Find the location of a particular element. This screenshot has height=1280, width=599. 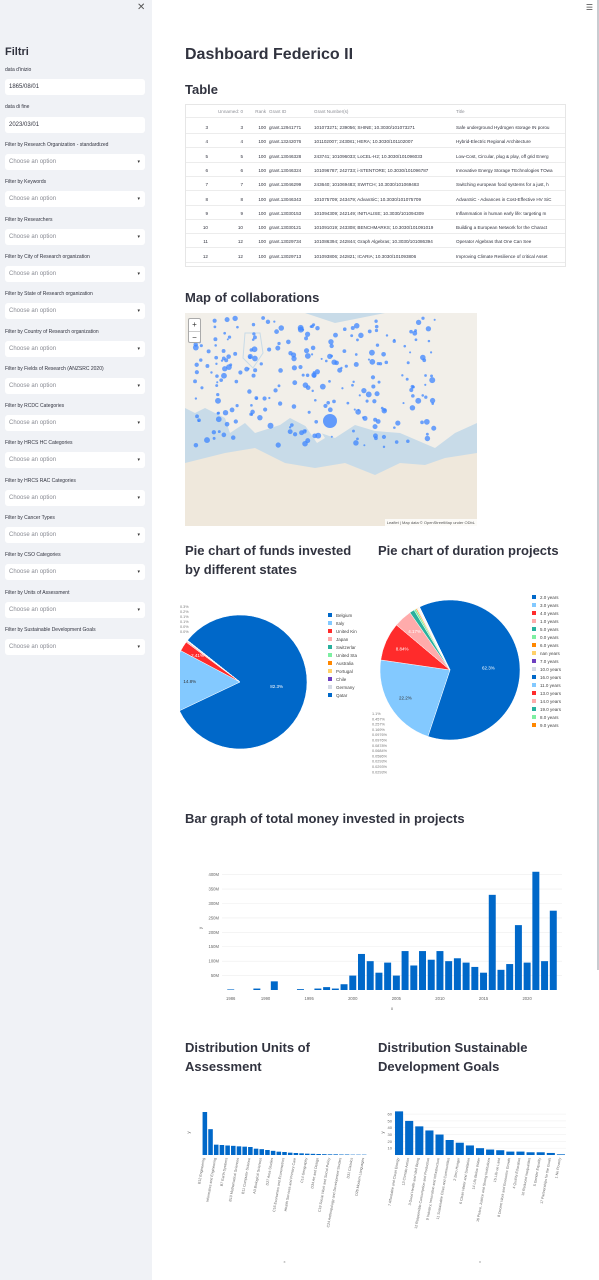

x-tick-label: C16 Economics and Econometrics is located at coordinates (279, 1184).